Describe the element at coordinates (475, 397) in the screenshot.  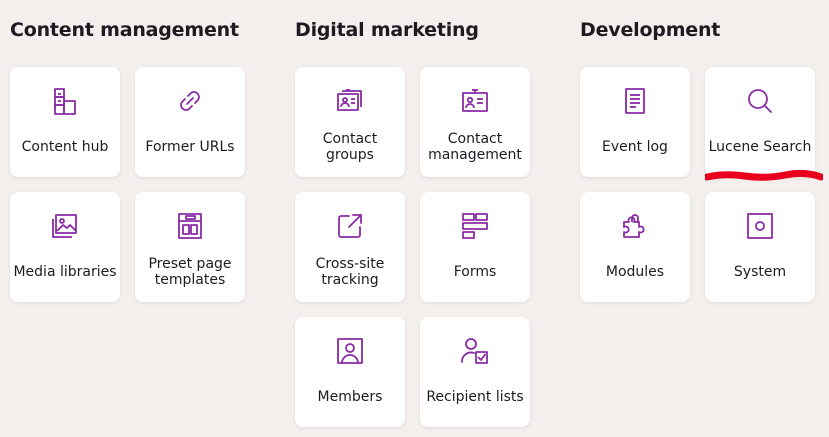
I see `tile-label: Recipient lists` at that location.